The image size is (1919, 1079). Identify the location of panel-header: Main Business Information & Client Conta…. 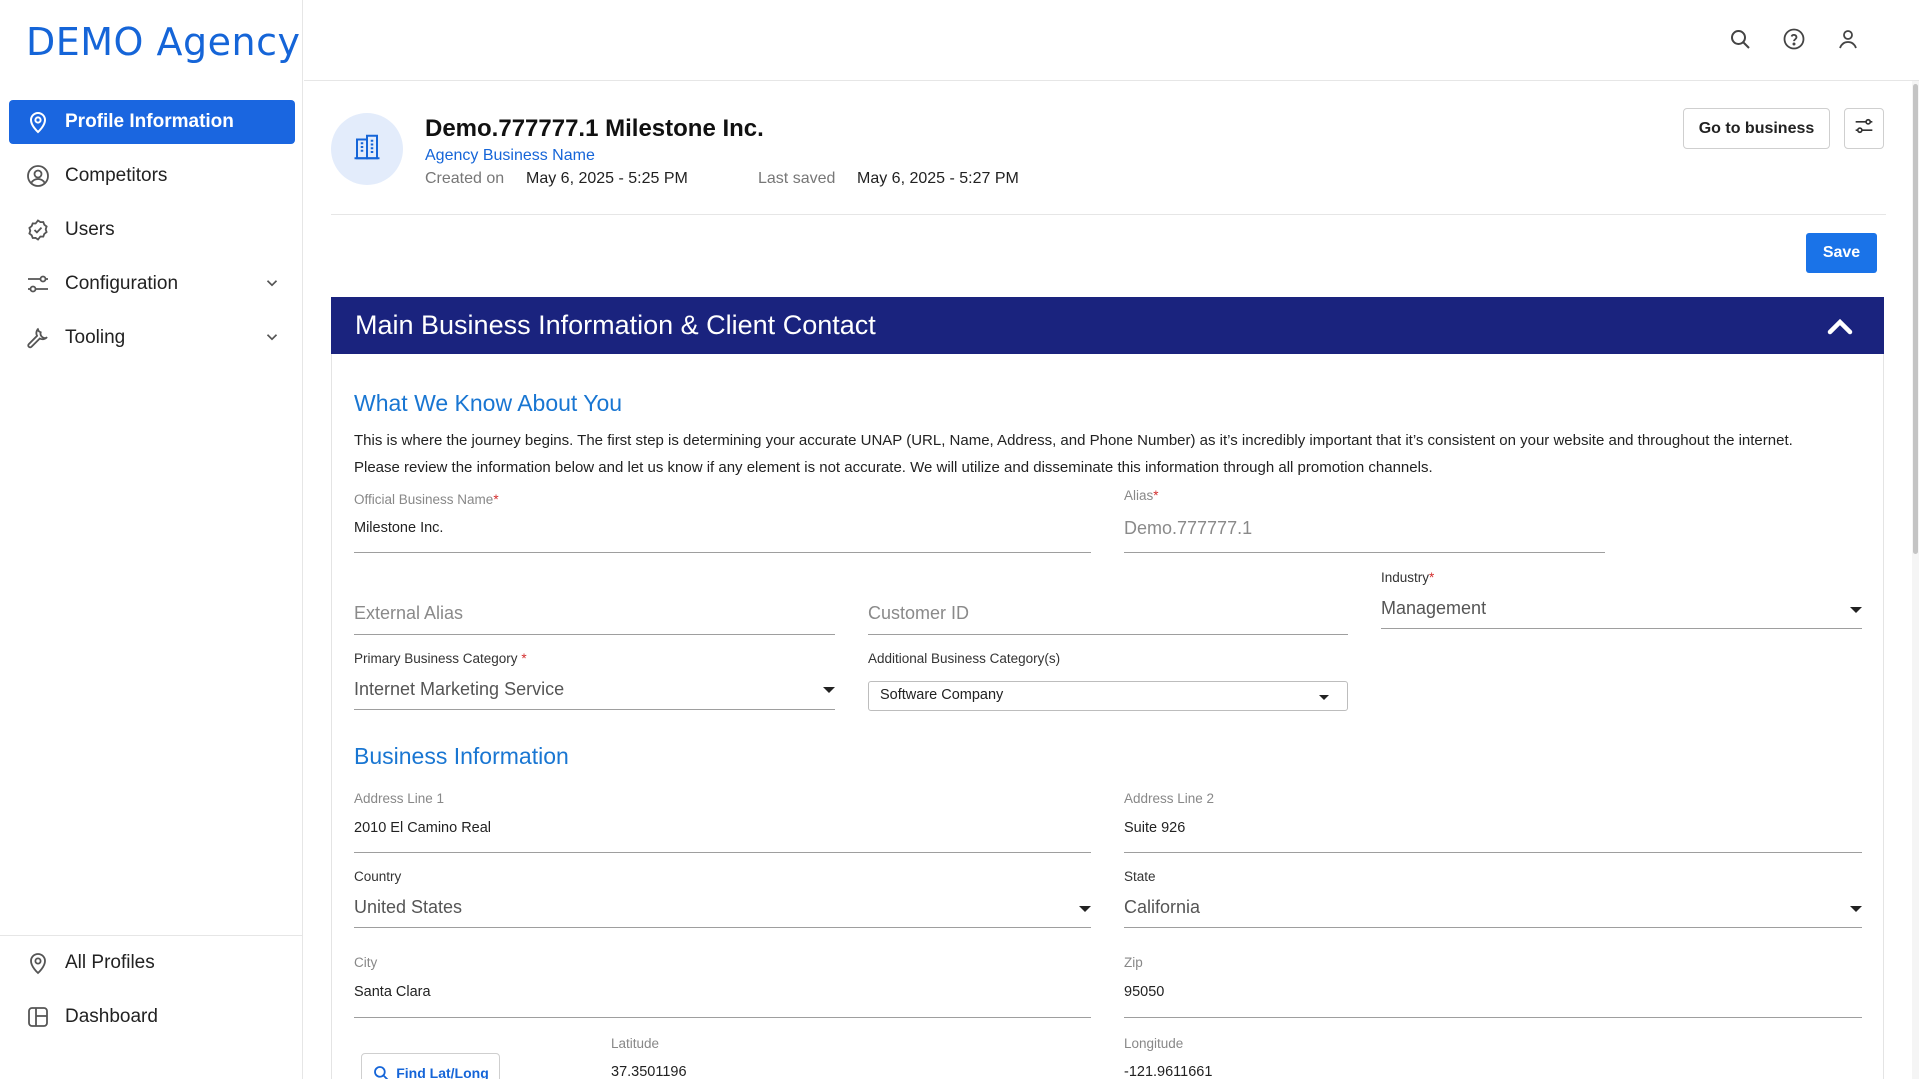
(1107, 325).